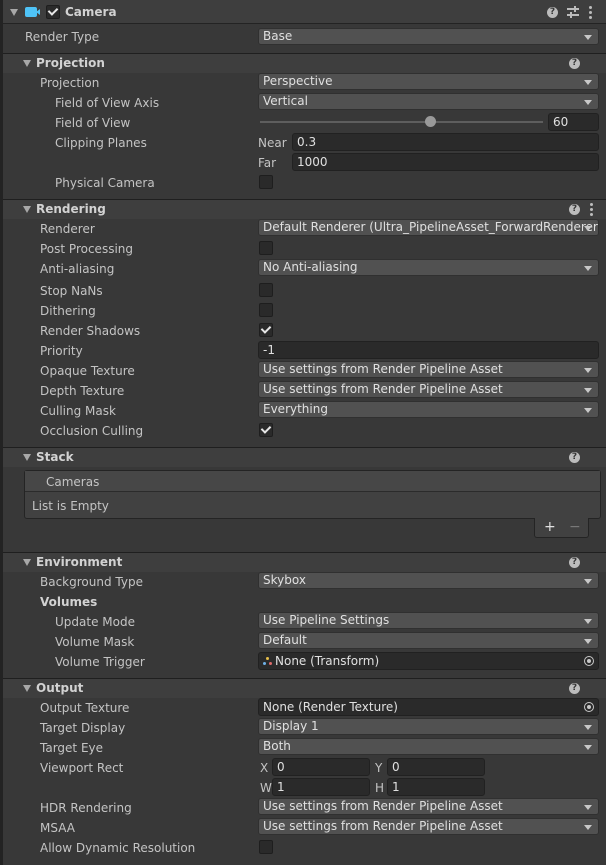 This screenshot has width=606, height=865. I want to click on viewport-w-field: 1, so click(321, 787).